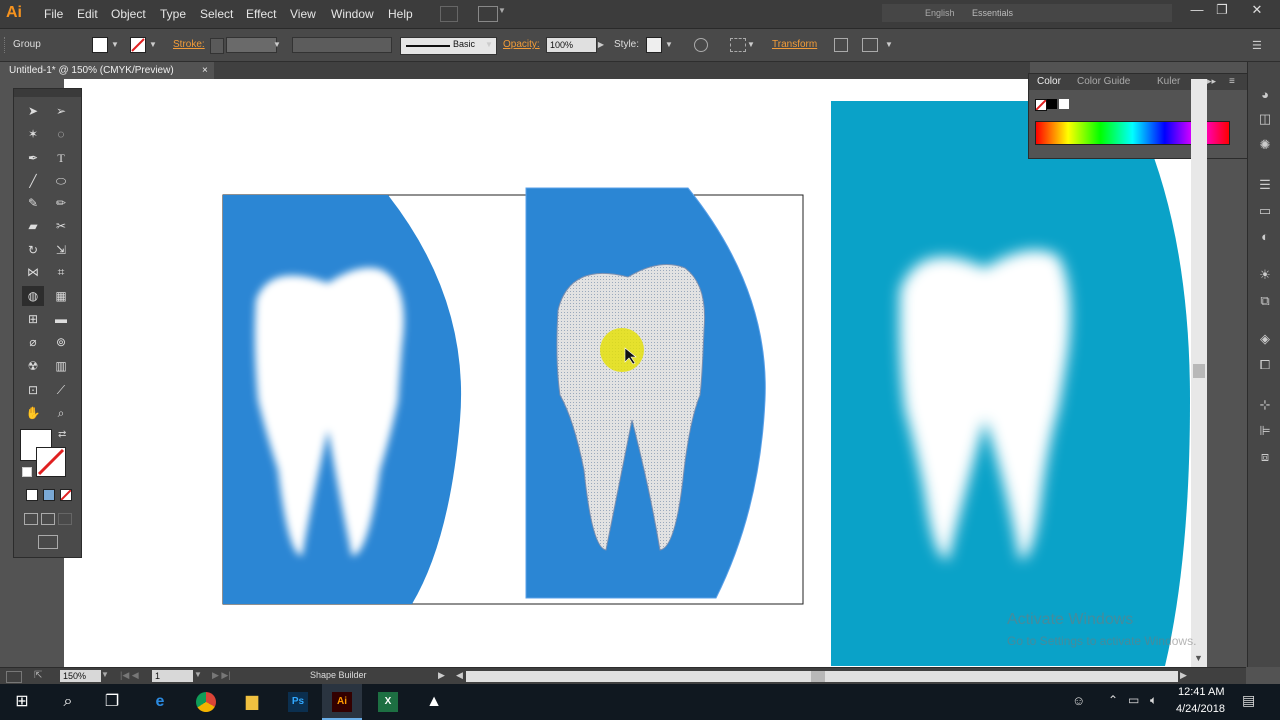 The image size is (1280, 720). What do you see at coordinates (818, 676) in the screenshot?
I see `horizontal-scroll-thumb` at bounding box center [818, 676].